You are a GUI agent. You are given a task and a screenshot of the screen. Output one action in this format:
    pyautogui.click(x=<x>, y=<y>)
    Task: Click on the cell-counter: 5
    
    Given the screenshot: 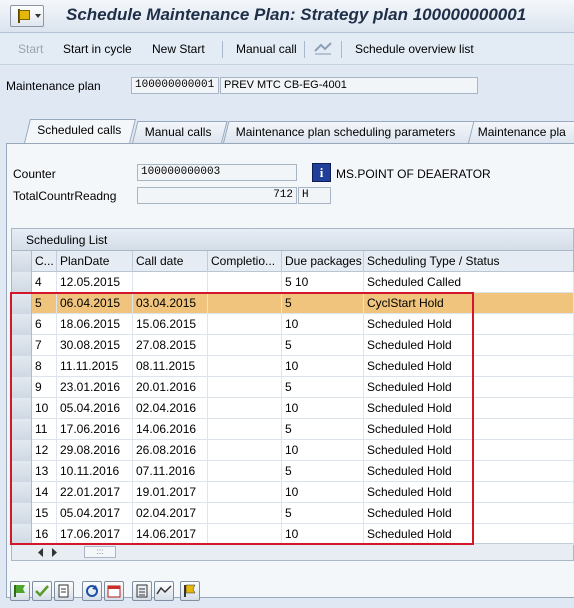 What is the action you would take?
    pyautogui.click(x=44, y=303)
    